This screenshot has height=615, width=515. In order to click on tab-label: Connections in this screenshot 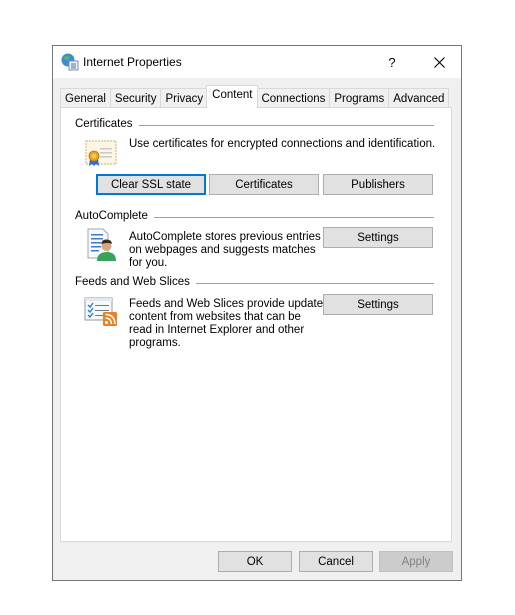, I will do `click(293, 98)`.